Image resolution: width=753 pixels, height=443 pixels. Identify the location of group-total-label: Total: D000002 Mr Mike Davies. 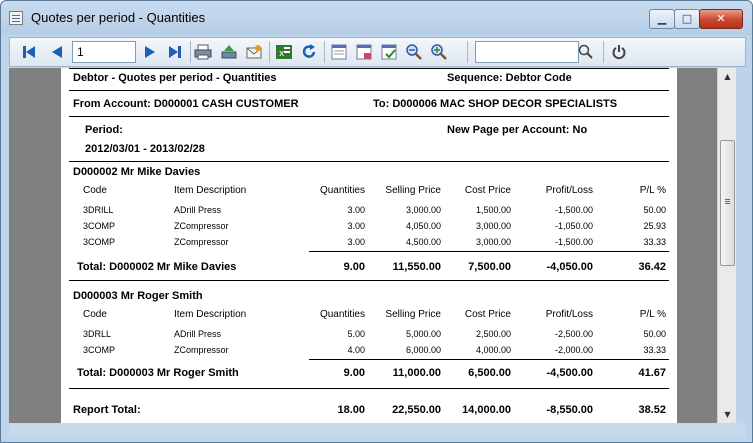
(157, 267).